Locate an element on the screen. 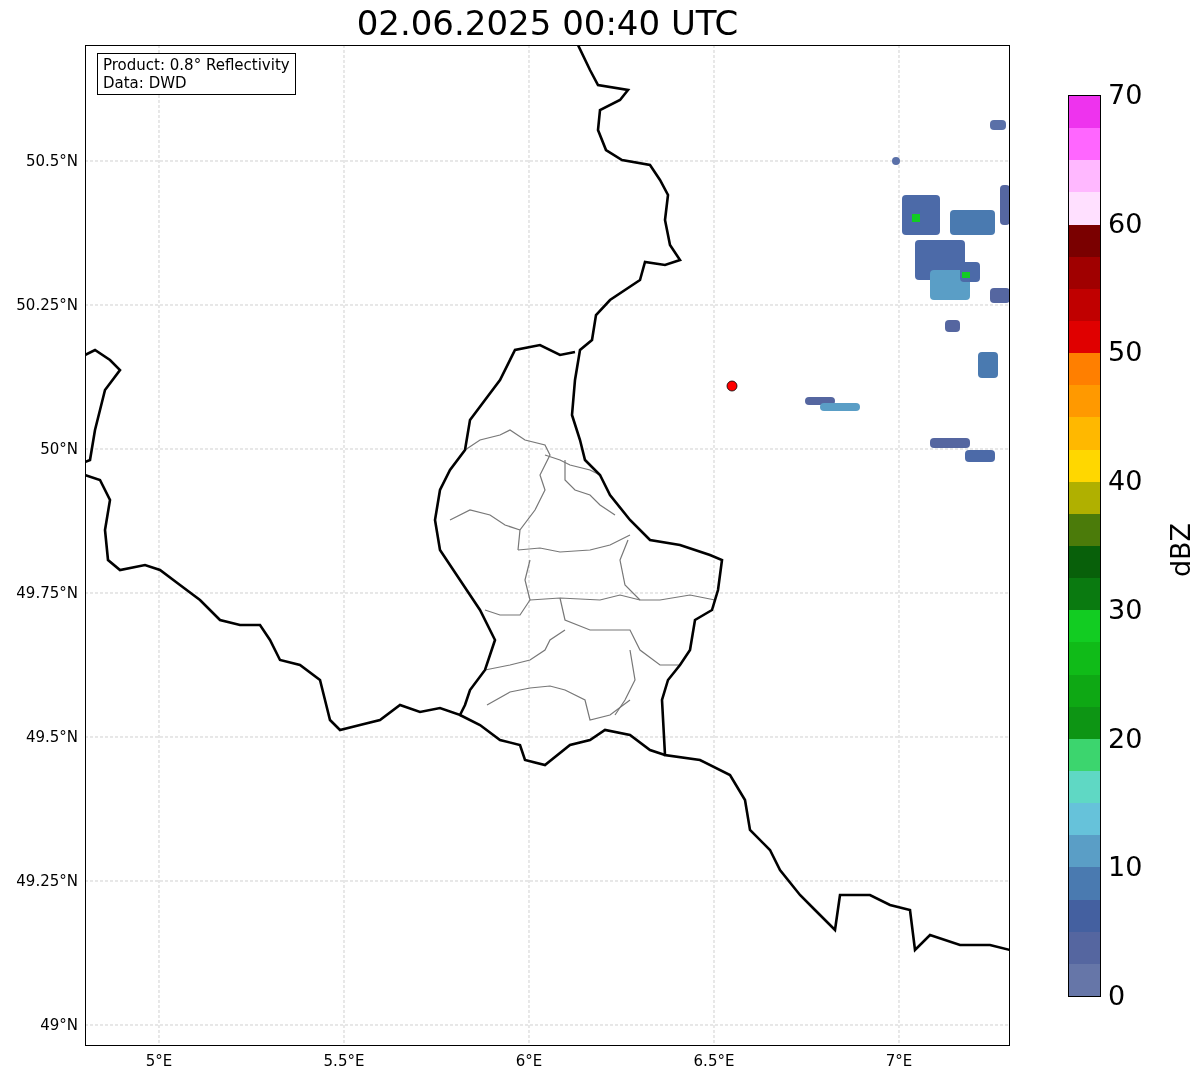 The height and width of the screenshot is (1081, 1202). colorbar-tick-label: 30 is located at coordinates (1125, 609).